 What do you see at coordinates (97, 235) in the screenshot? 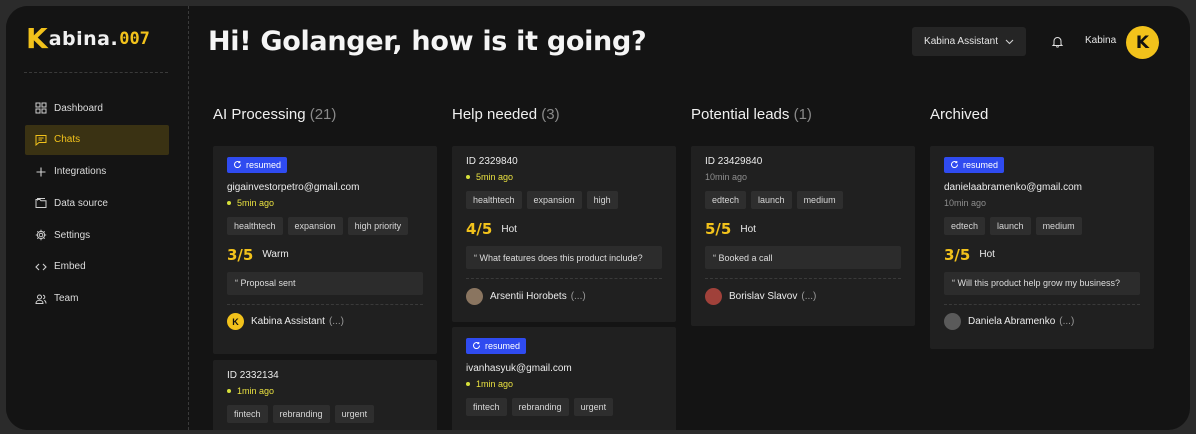
I see `sidebar-item-settings: Settings` at bounding box center [97, 235].